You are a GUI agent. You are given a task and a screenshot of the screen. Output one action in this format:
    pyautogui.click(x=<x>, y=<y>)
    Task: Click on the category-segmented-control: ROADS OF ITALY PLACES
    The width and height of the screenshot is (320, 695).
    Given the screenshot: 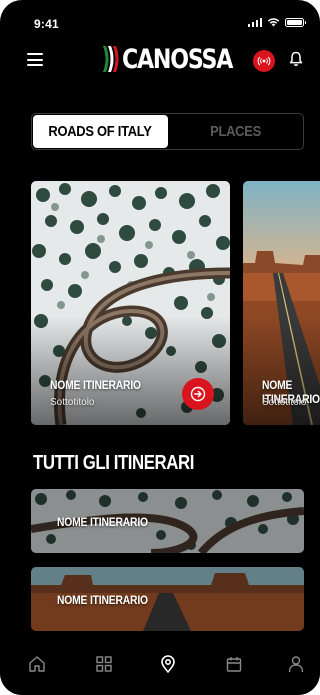 What is the action you would take?
    pyautogui.click(x=167, y=131)
    